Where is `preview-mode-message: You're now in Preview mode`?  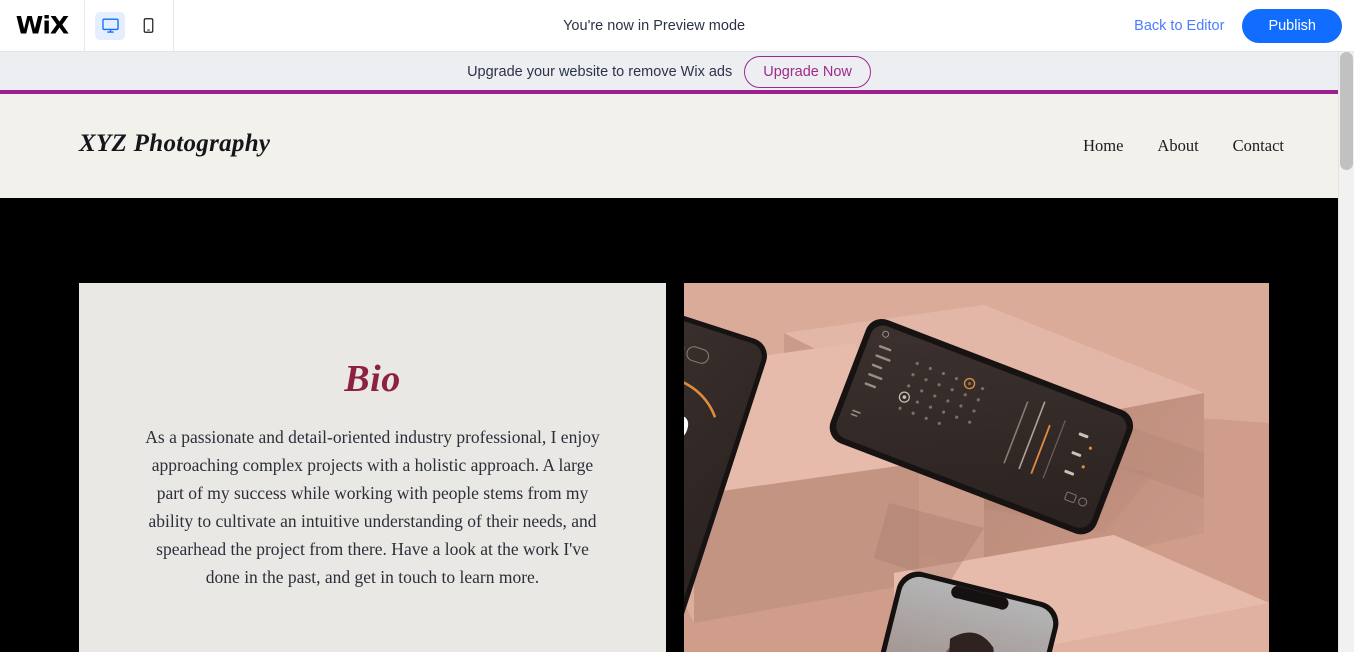
preview-mode-message: You're now in Preview mode is located at coordinates (654, 25).